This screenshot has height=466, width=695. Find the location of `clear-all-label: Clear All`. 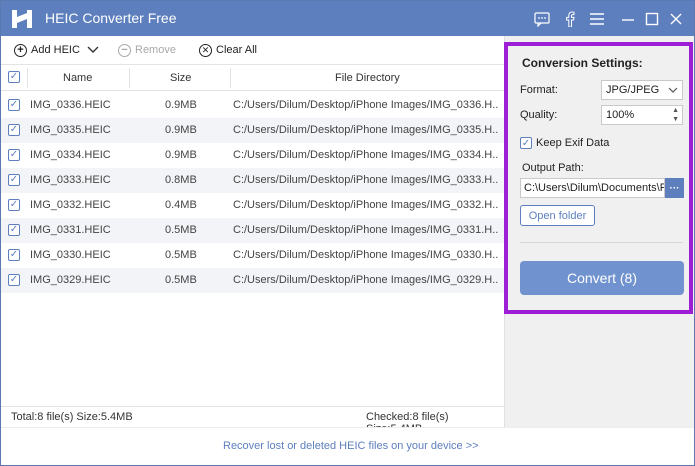

clear-all-label: Clear All is located at coordinates (236, 50).